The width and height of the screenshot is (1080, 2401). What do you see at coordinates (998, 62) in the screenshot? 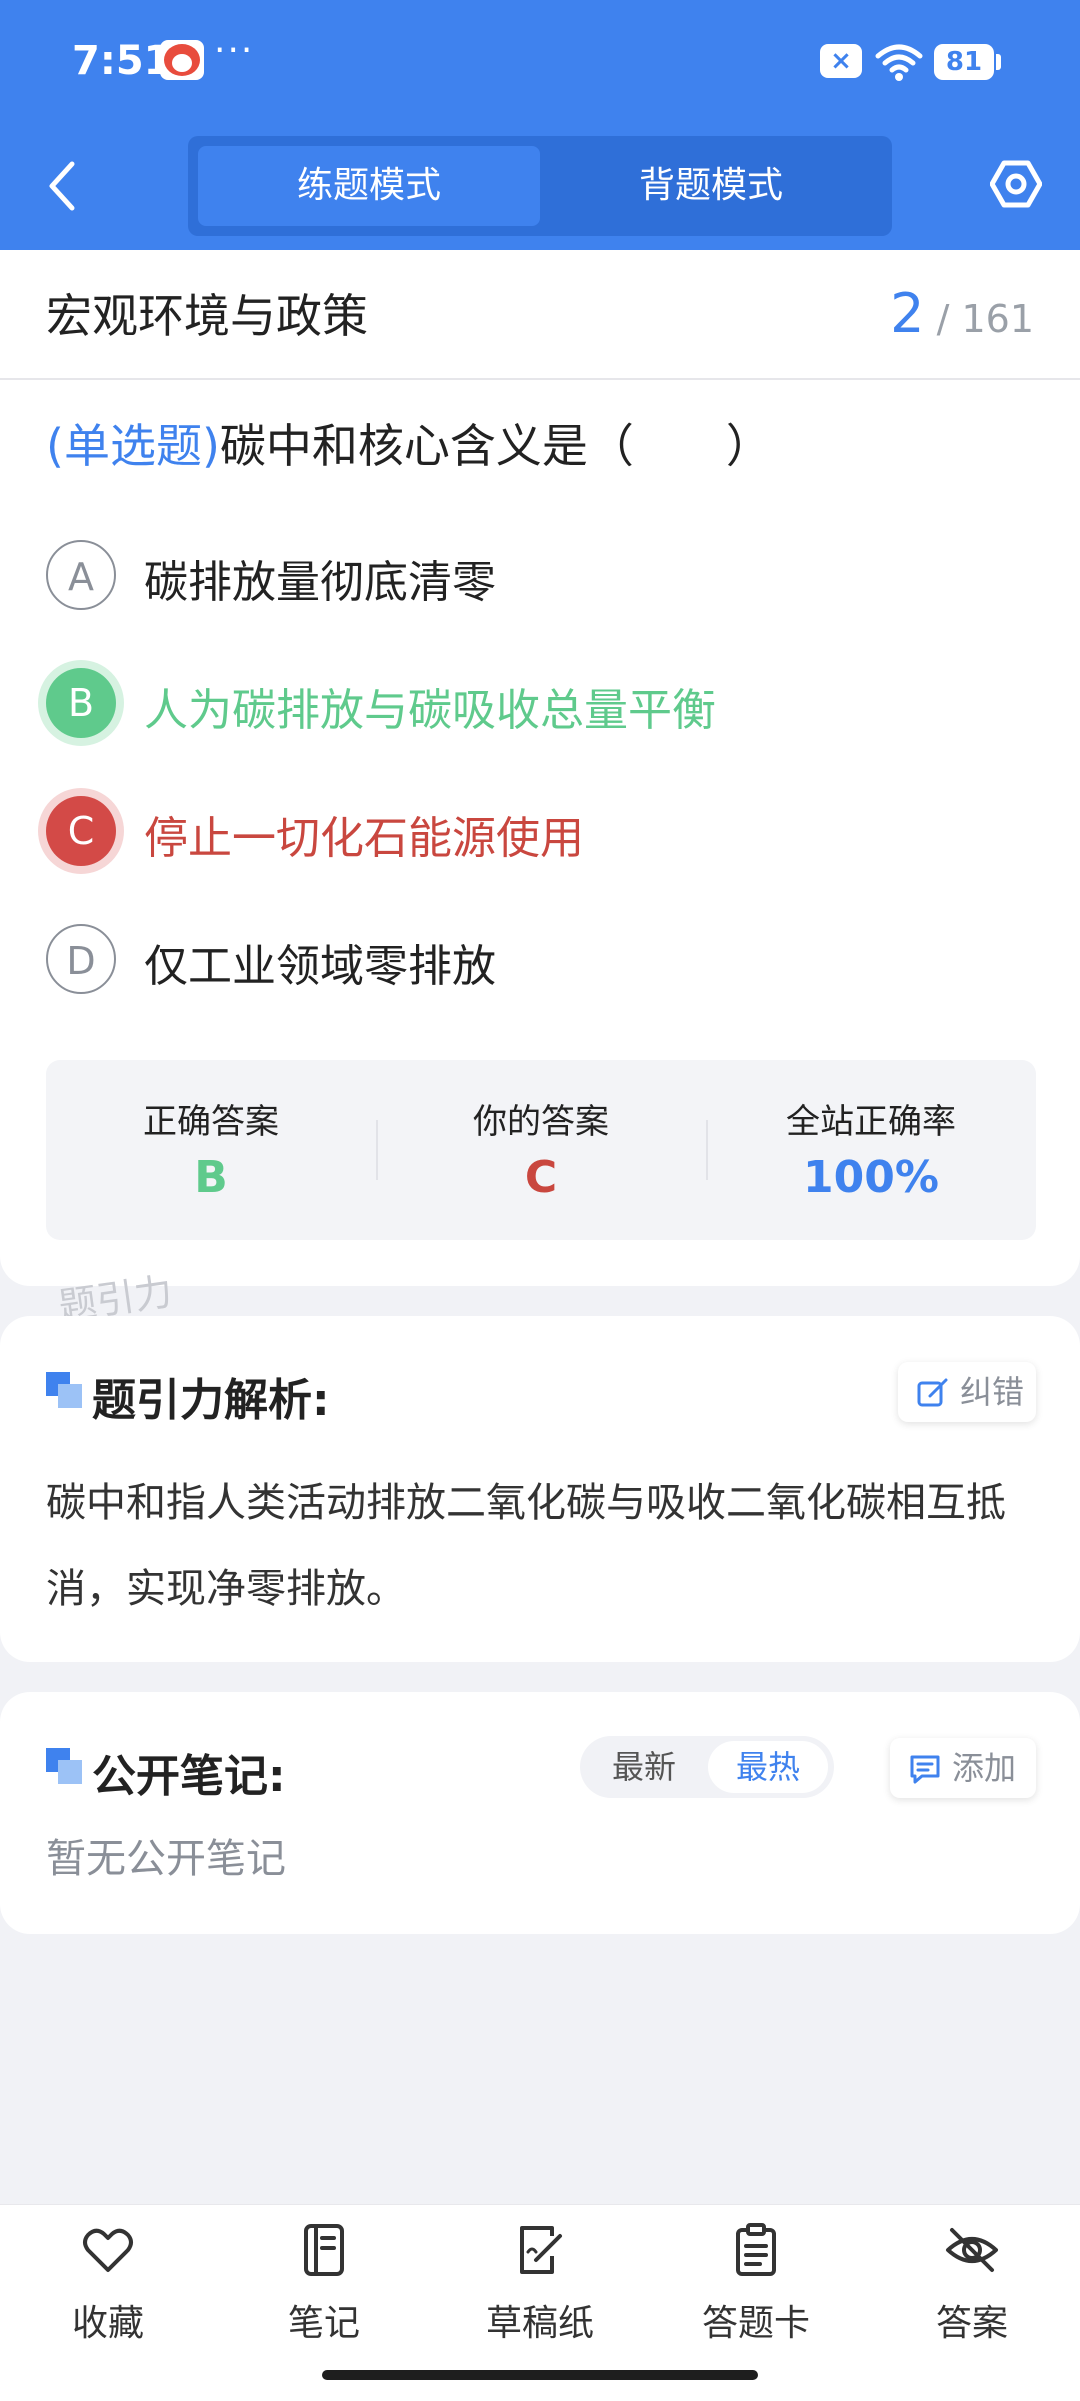
I see `battery-tip` at bounding box center [998, 62].